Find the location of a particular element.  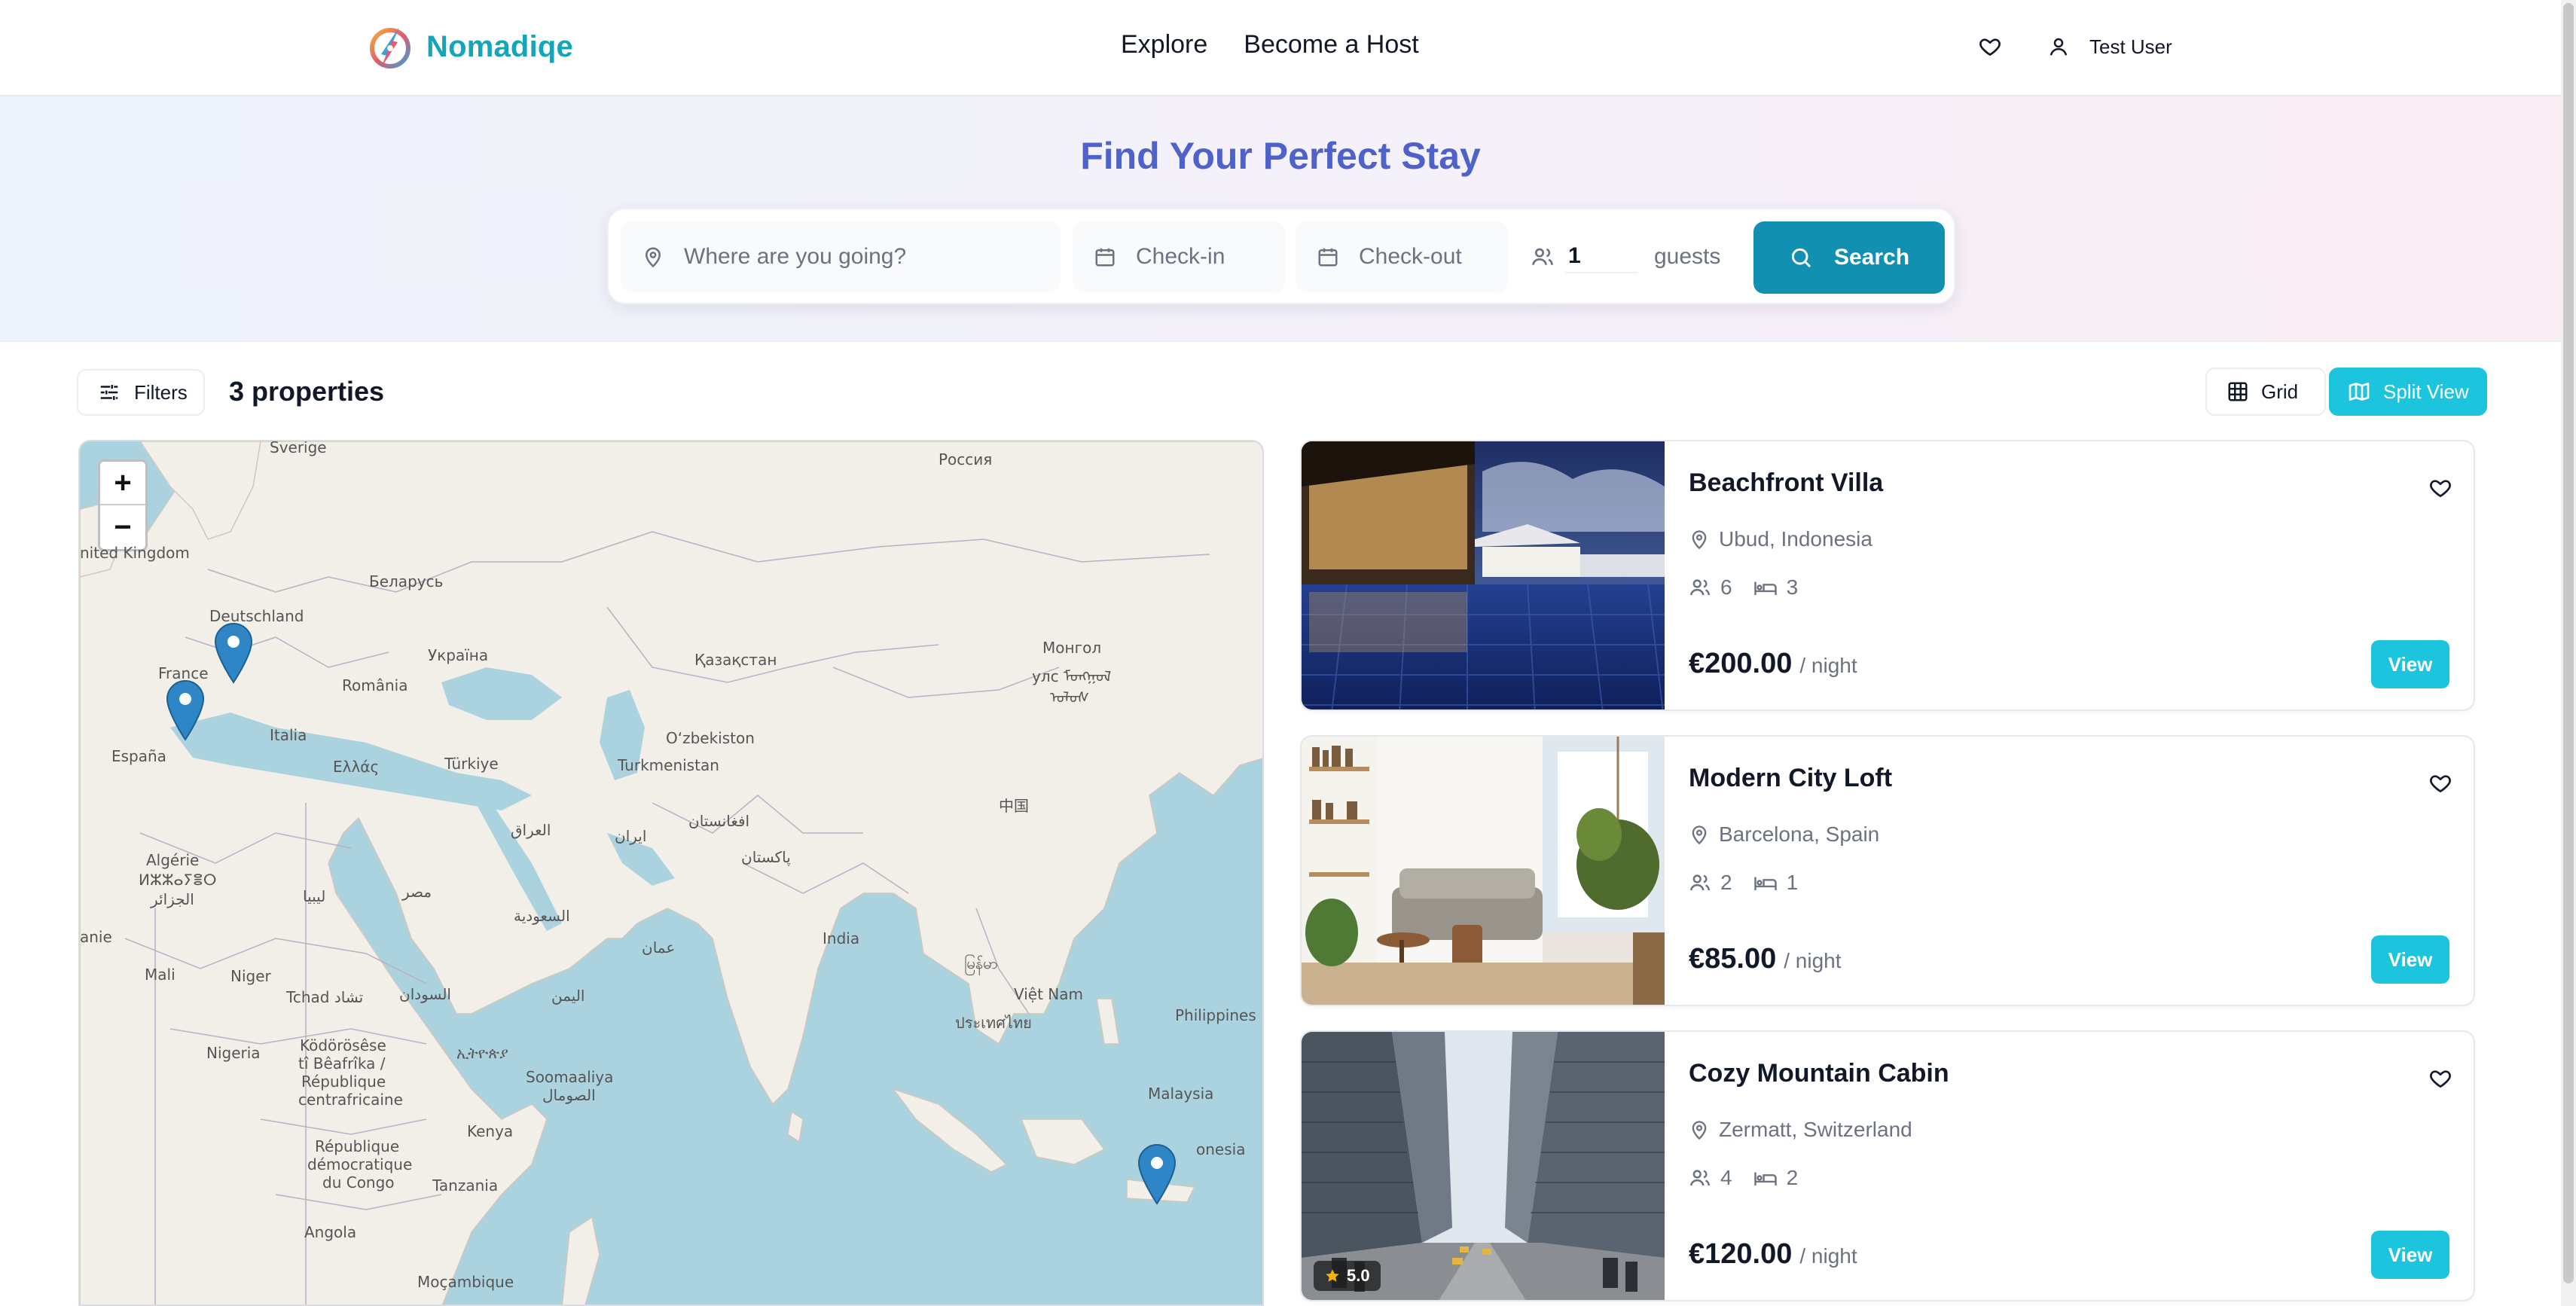

map-label: Turkmenistan is located at coordinates (668, 765).